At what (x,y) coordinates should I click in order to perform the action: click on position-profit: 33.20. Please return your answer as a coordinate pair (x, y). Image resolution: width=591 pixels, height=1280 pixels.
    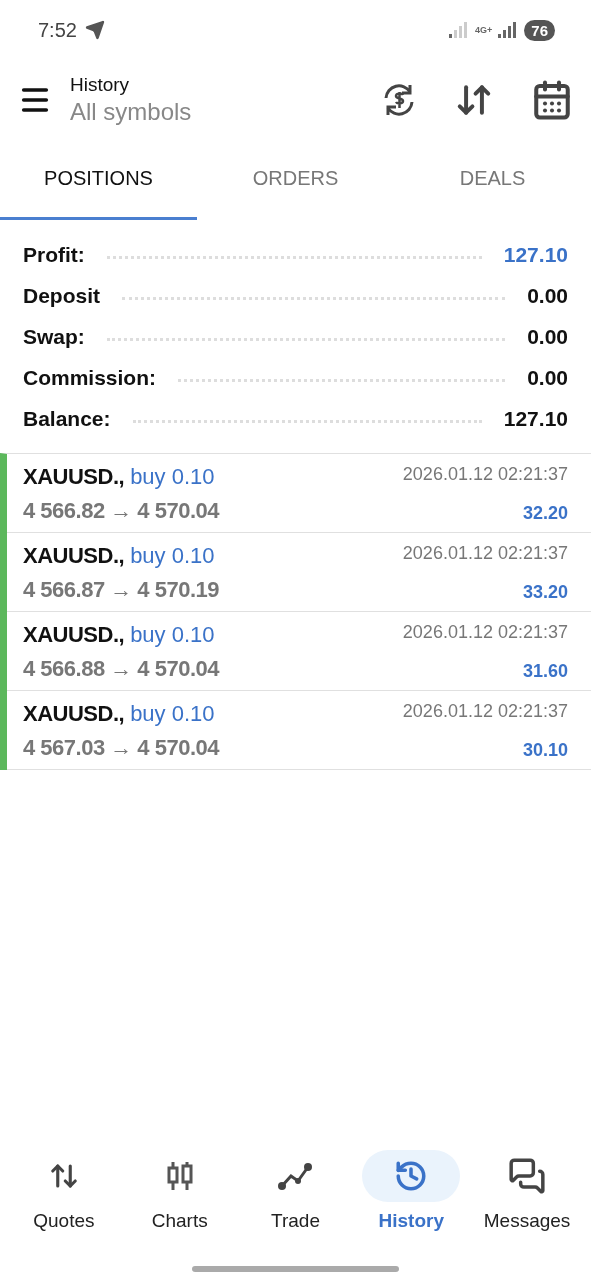
    Looking at the image, I should click on (545, 592).